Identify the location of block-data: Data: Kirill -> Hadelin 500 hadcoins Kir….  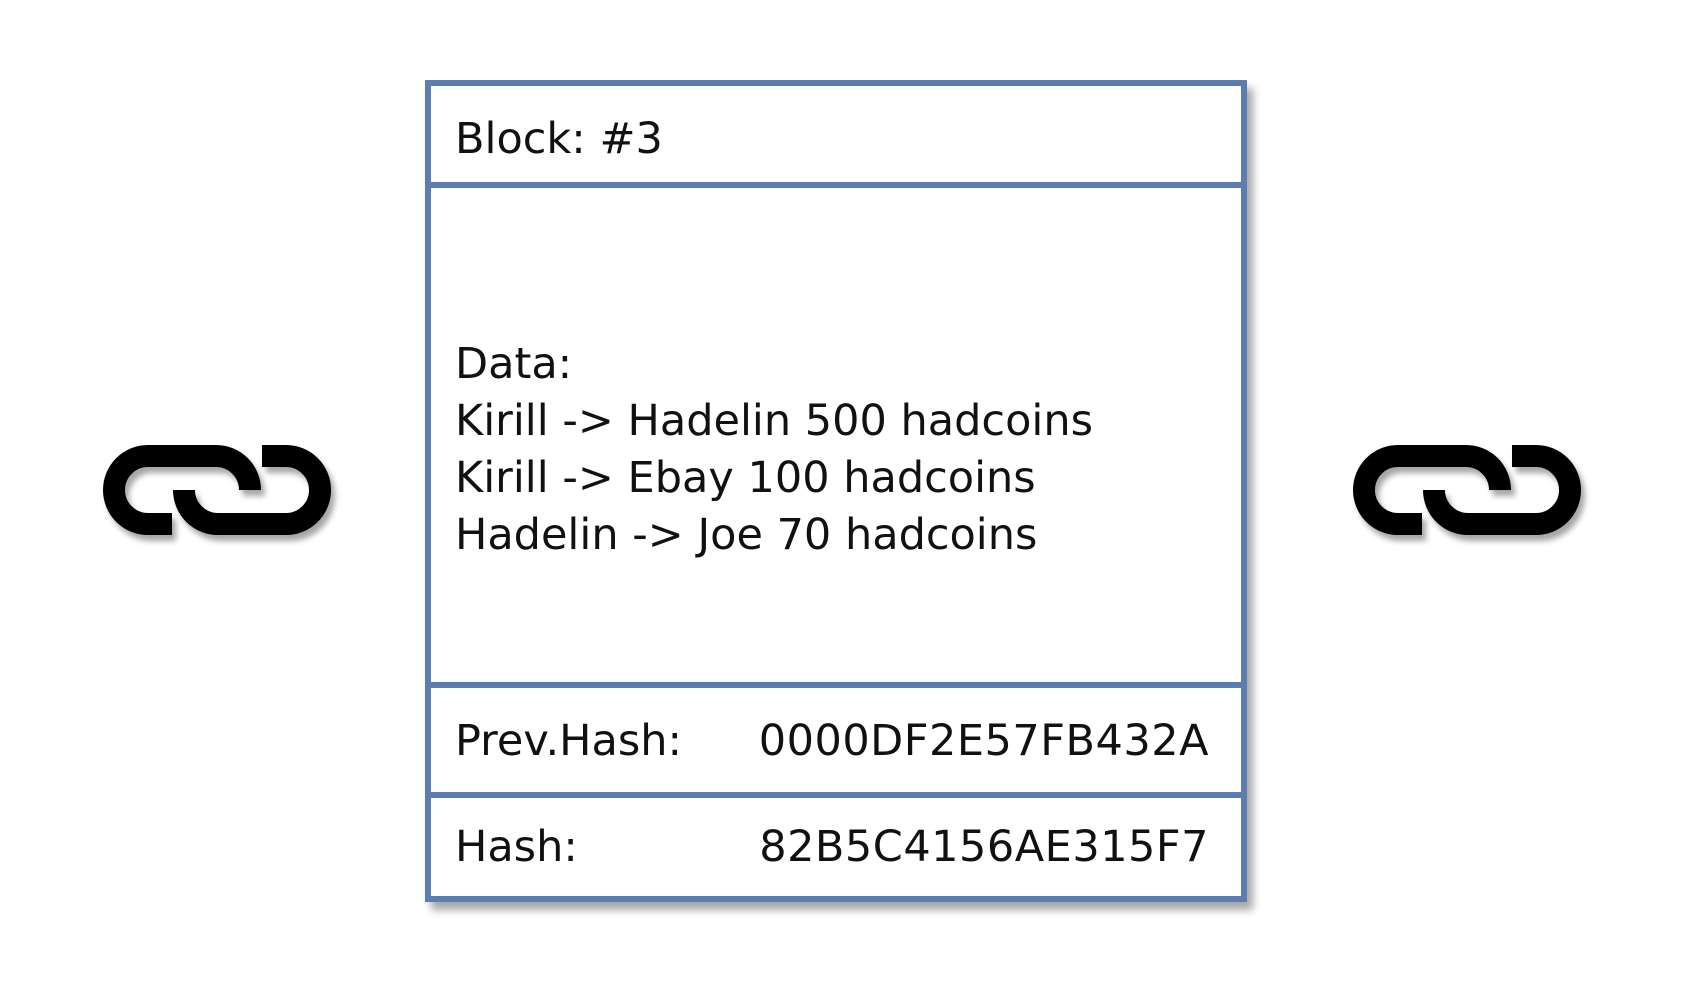
(774, 450).